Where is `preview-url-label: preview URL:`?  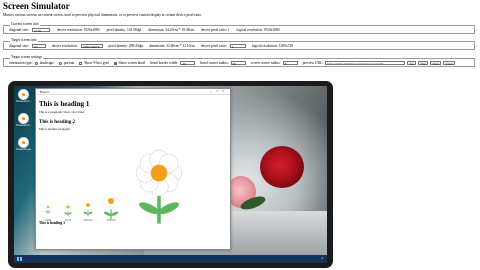 preview-url-label: preview URL: is located at coordinates (313, 63).